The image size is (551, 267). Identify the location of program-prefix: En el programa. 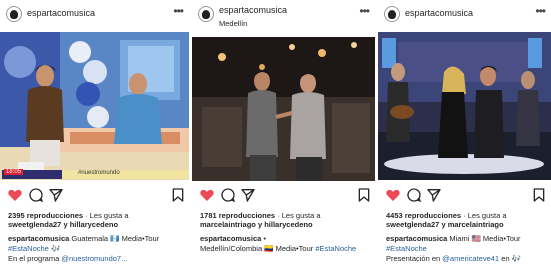
(34, 258).